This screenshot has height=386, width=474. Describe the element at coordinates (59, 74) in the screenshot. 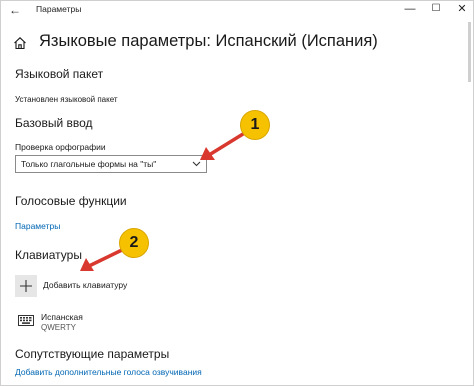

I see `language-pack-heading: Языковой пакет` at that location.